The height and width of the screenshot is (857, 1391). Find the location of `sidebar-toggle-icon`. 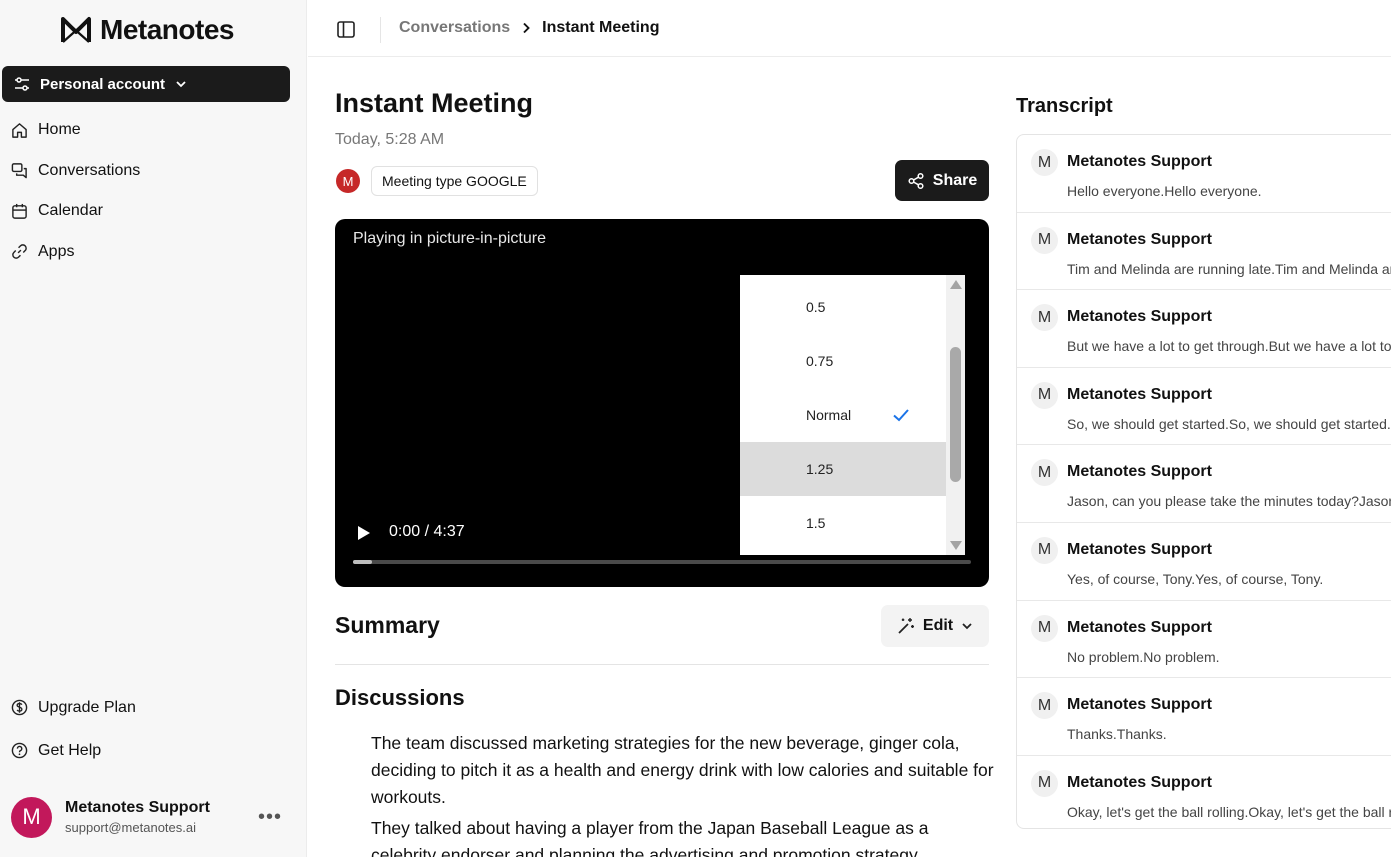

sidebar-toggle-icon is located at coordinates (346, 29).